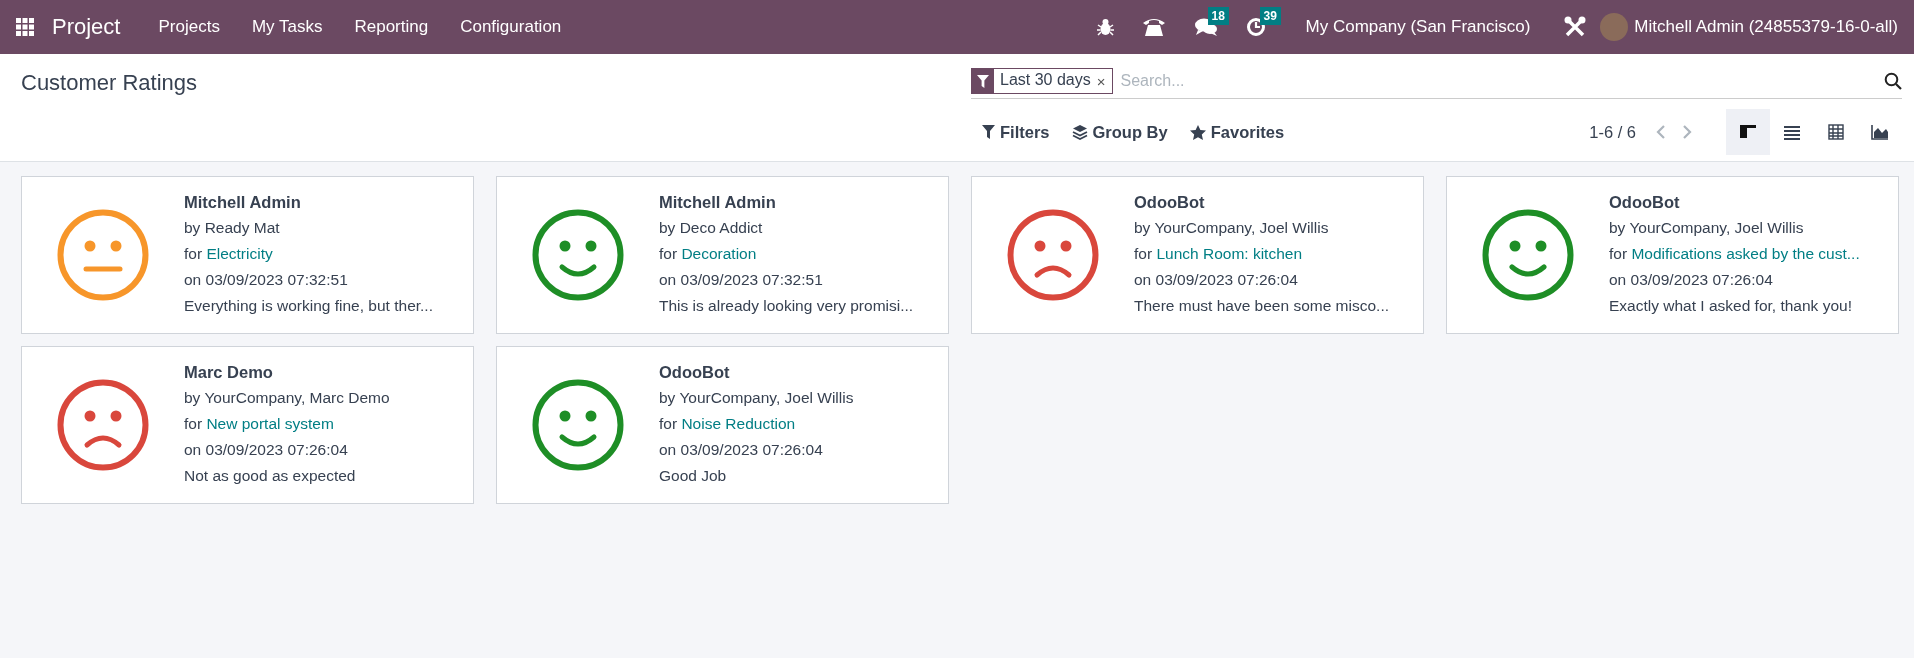  Describe the element at coordinates (693, 476) in the screenshot. I see `rating-comment: Good Job` at that location.